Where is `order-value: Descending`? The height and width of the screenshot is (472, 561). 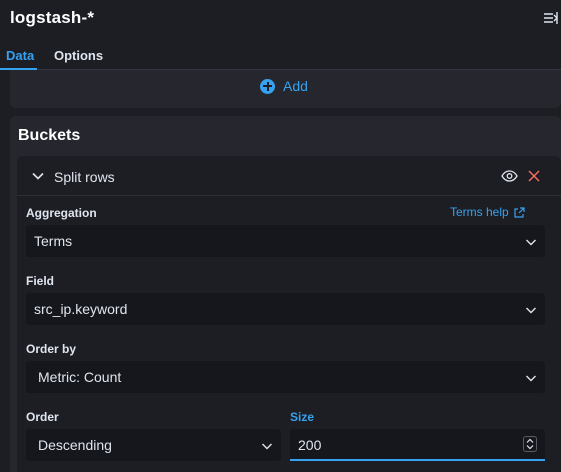 order-value: Descending is located at coordinates (75, 445).